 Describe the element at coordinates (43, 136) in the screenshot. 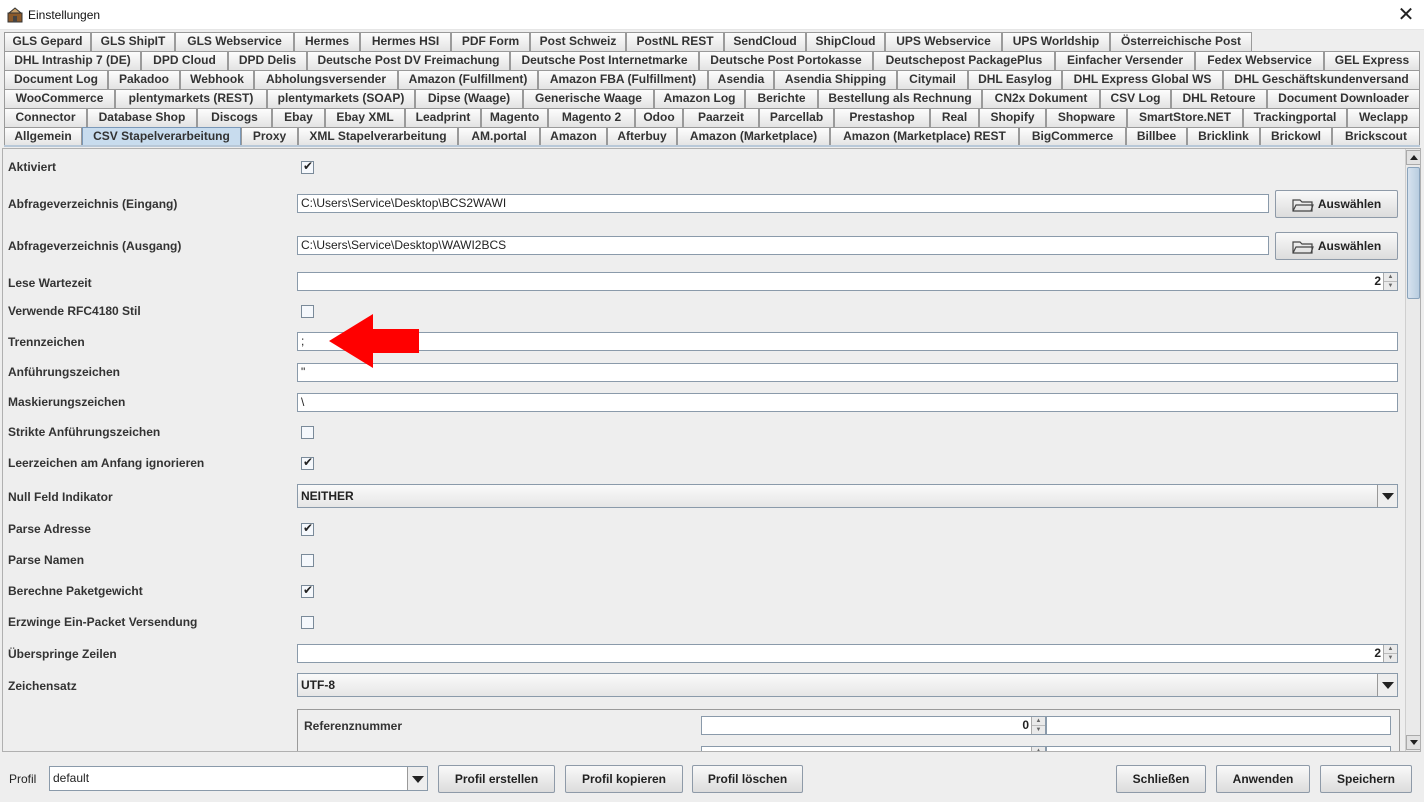

I see `tab-allgemein: Allgemein` at that location.